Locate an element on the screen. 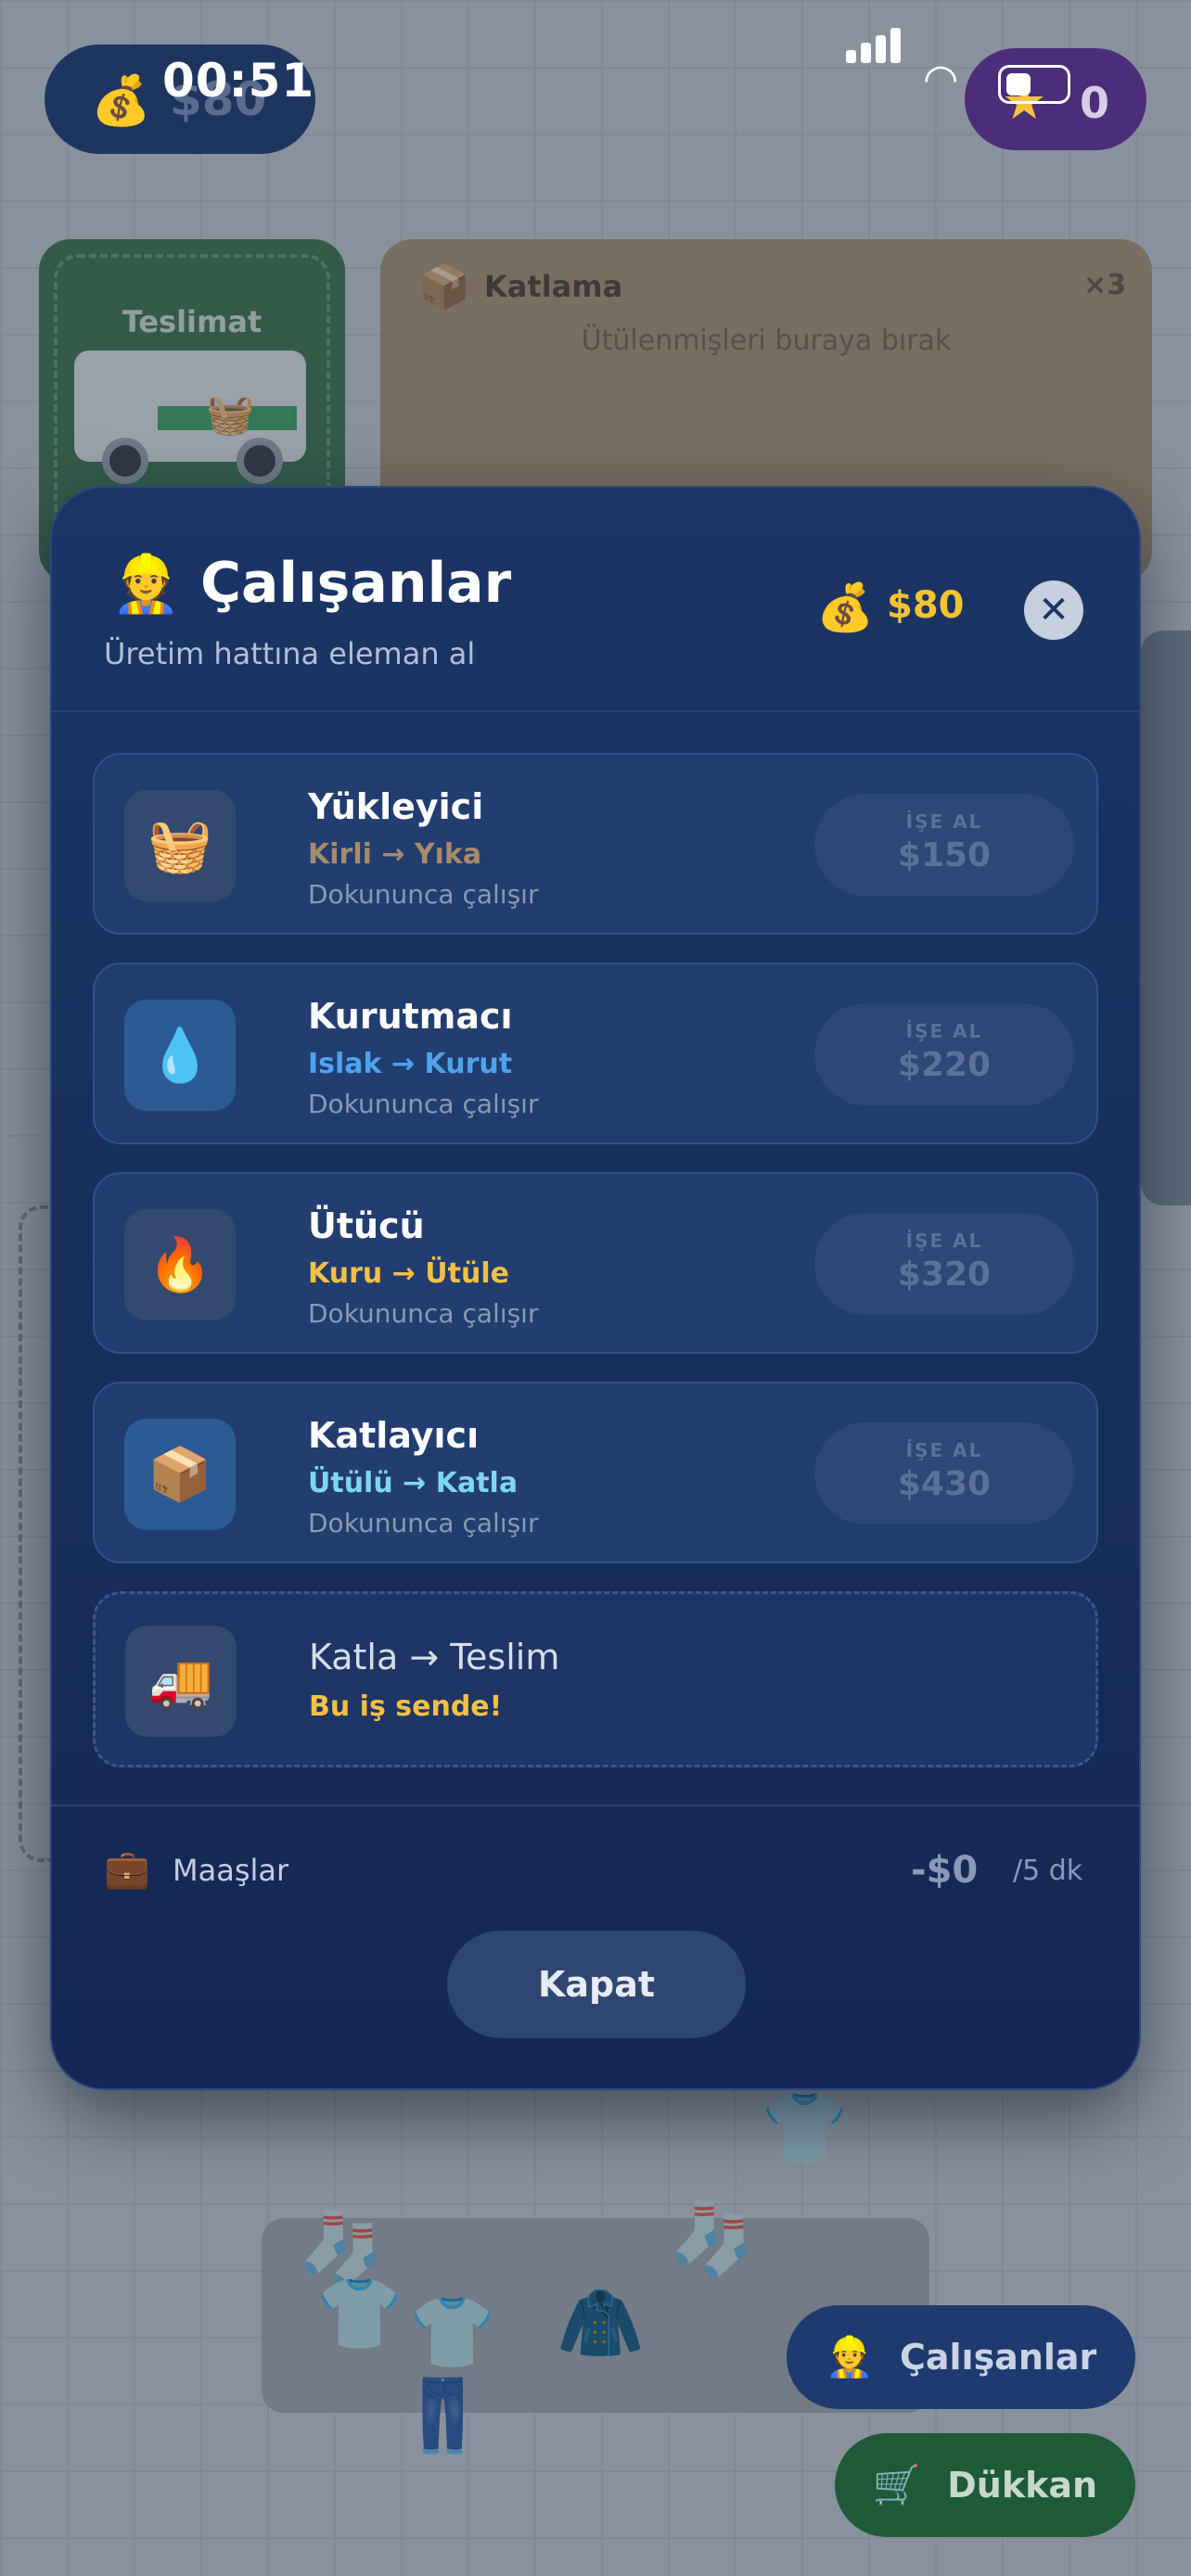 The width and height of the screenshot is (1191, 2576). hire-price: $320 is located at coordinates (944, 1275).